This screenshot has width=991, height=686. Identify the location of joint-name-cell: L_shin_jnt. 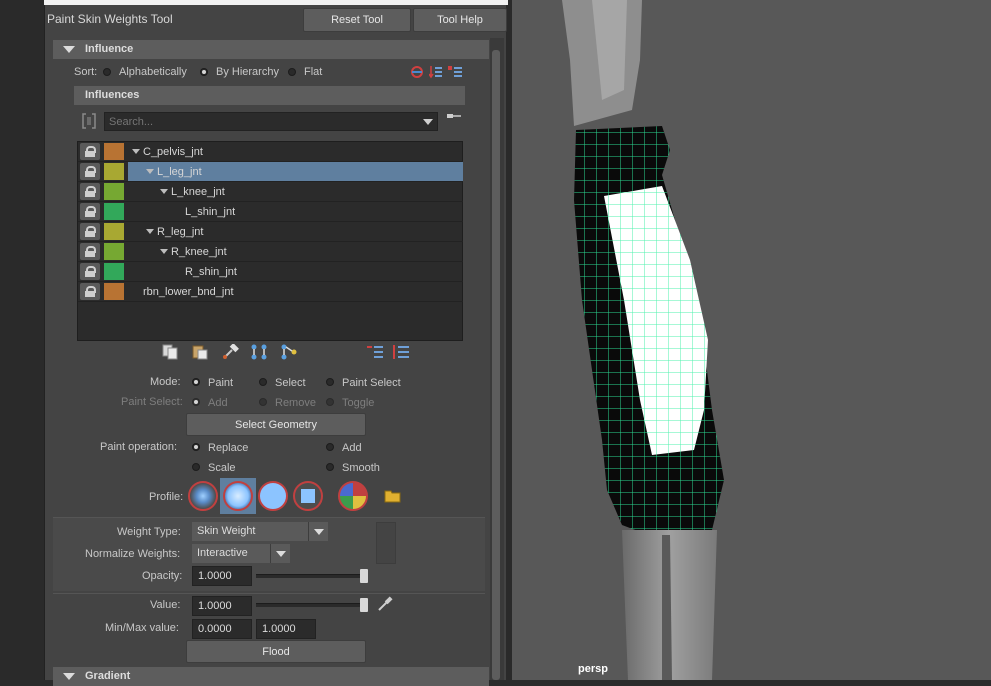
(295, 211).